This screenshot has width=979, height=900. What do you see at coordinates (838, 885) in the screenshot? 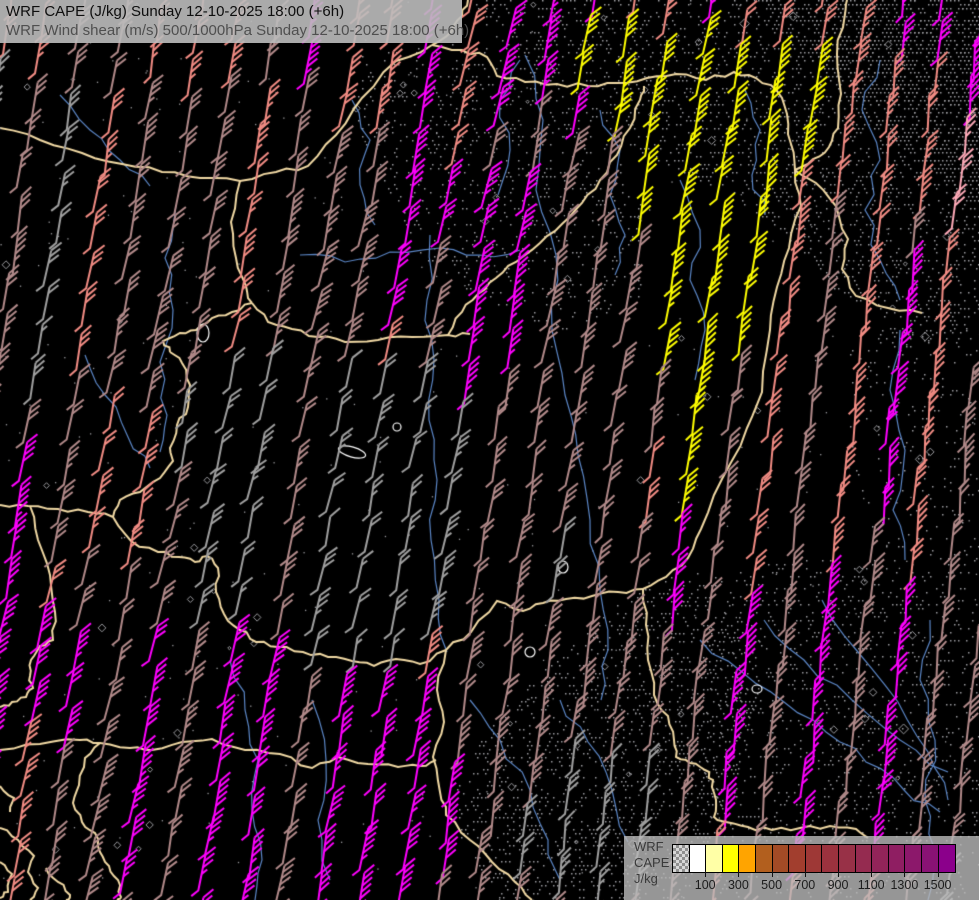
I see `legend-tick-label: 900` at bounding box center [838, 885].